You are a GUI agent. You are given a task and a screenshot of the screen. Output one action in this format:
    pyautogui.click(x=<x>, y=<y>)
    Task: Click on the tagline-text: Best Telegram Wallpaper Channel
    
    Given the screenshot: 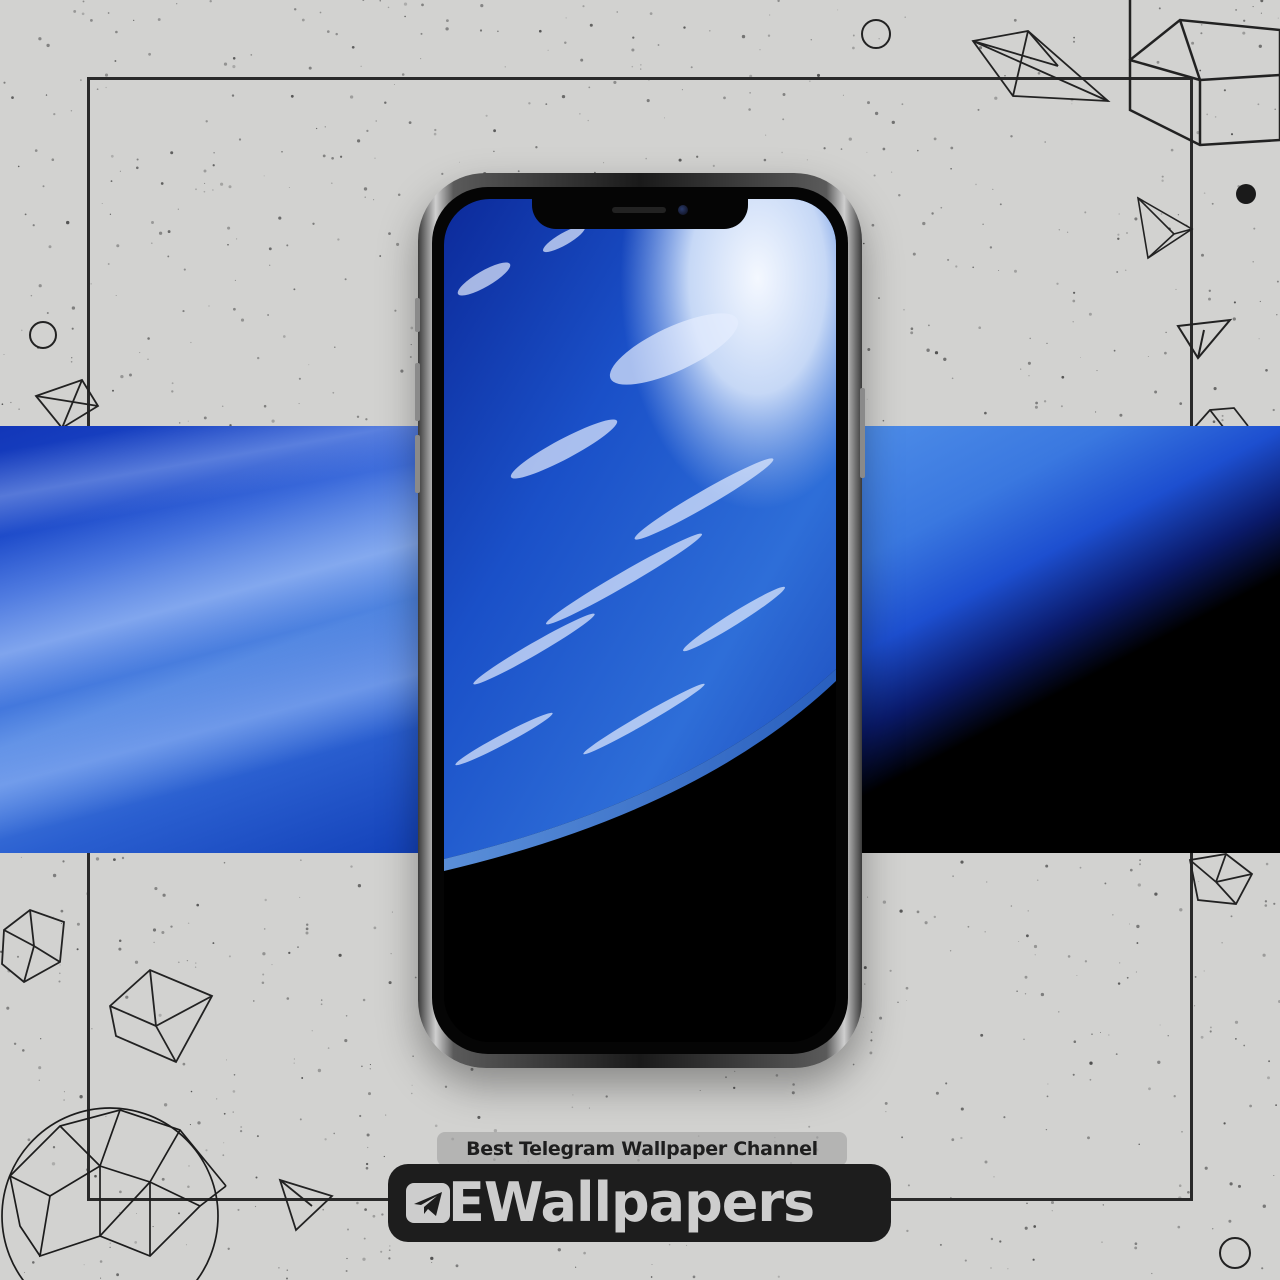 What is the action you would take?
    pyautogui.click(x=642, y=1149)
    